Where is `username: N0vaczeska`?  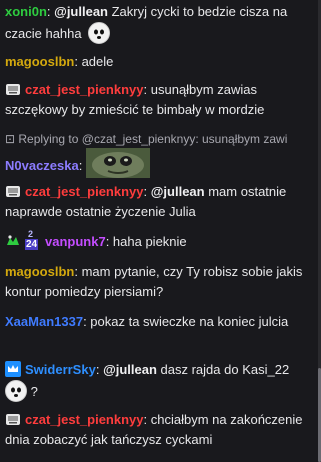
username: N0vaczeska is located at coordinates (42, 165).